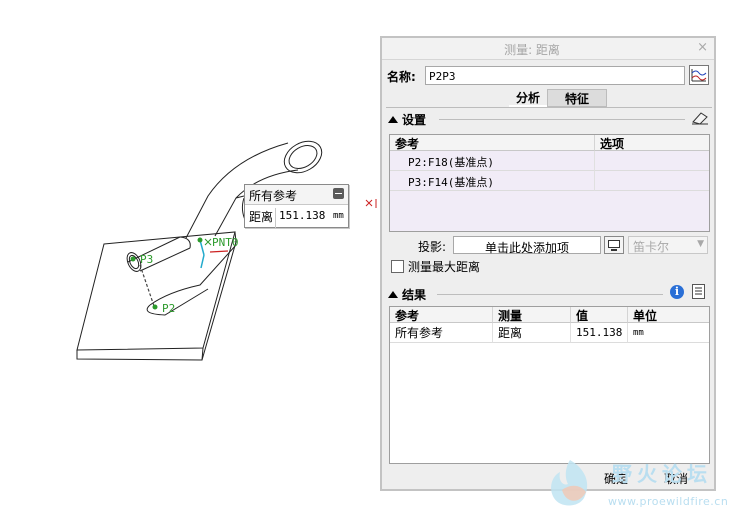  Describe the element at coordinates (302, 215) in the screenshot. I see `popup-distance-value: 151.138` at that location.